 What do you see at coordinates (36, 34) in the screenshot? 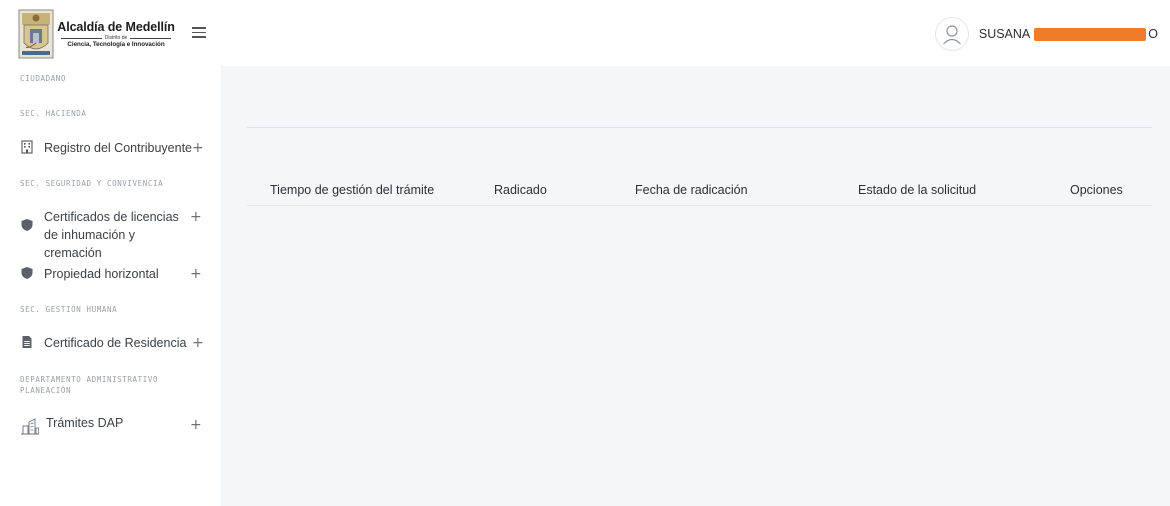
I see `coat-of-arms-icon` at bounding box center [36, 34].